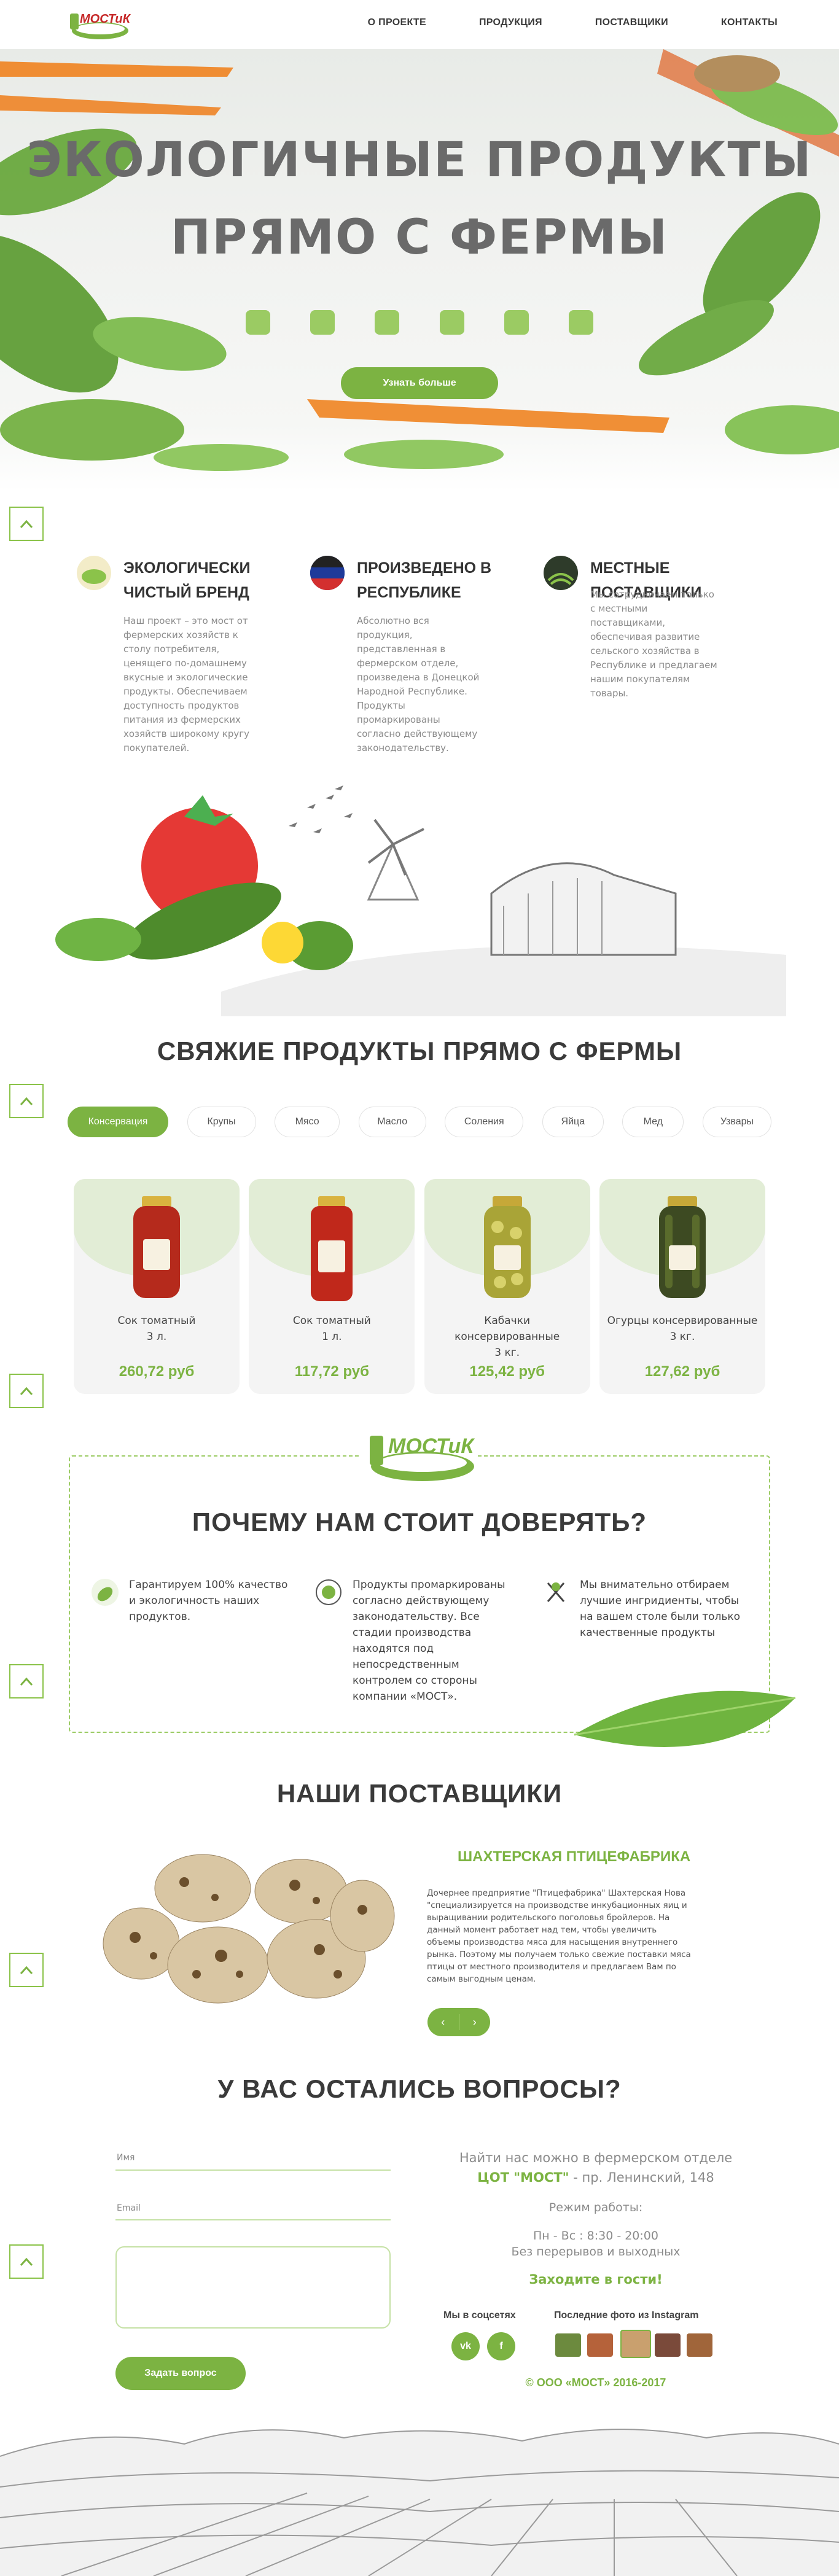 This screenshot has height=2576, width=839. I want to click on product-price: 117,72 руб, so click(331, 1371).